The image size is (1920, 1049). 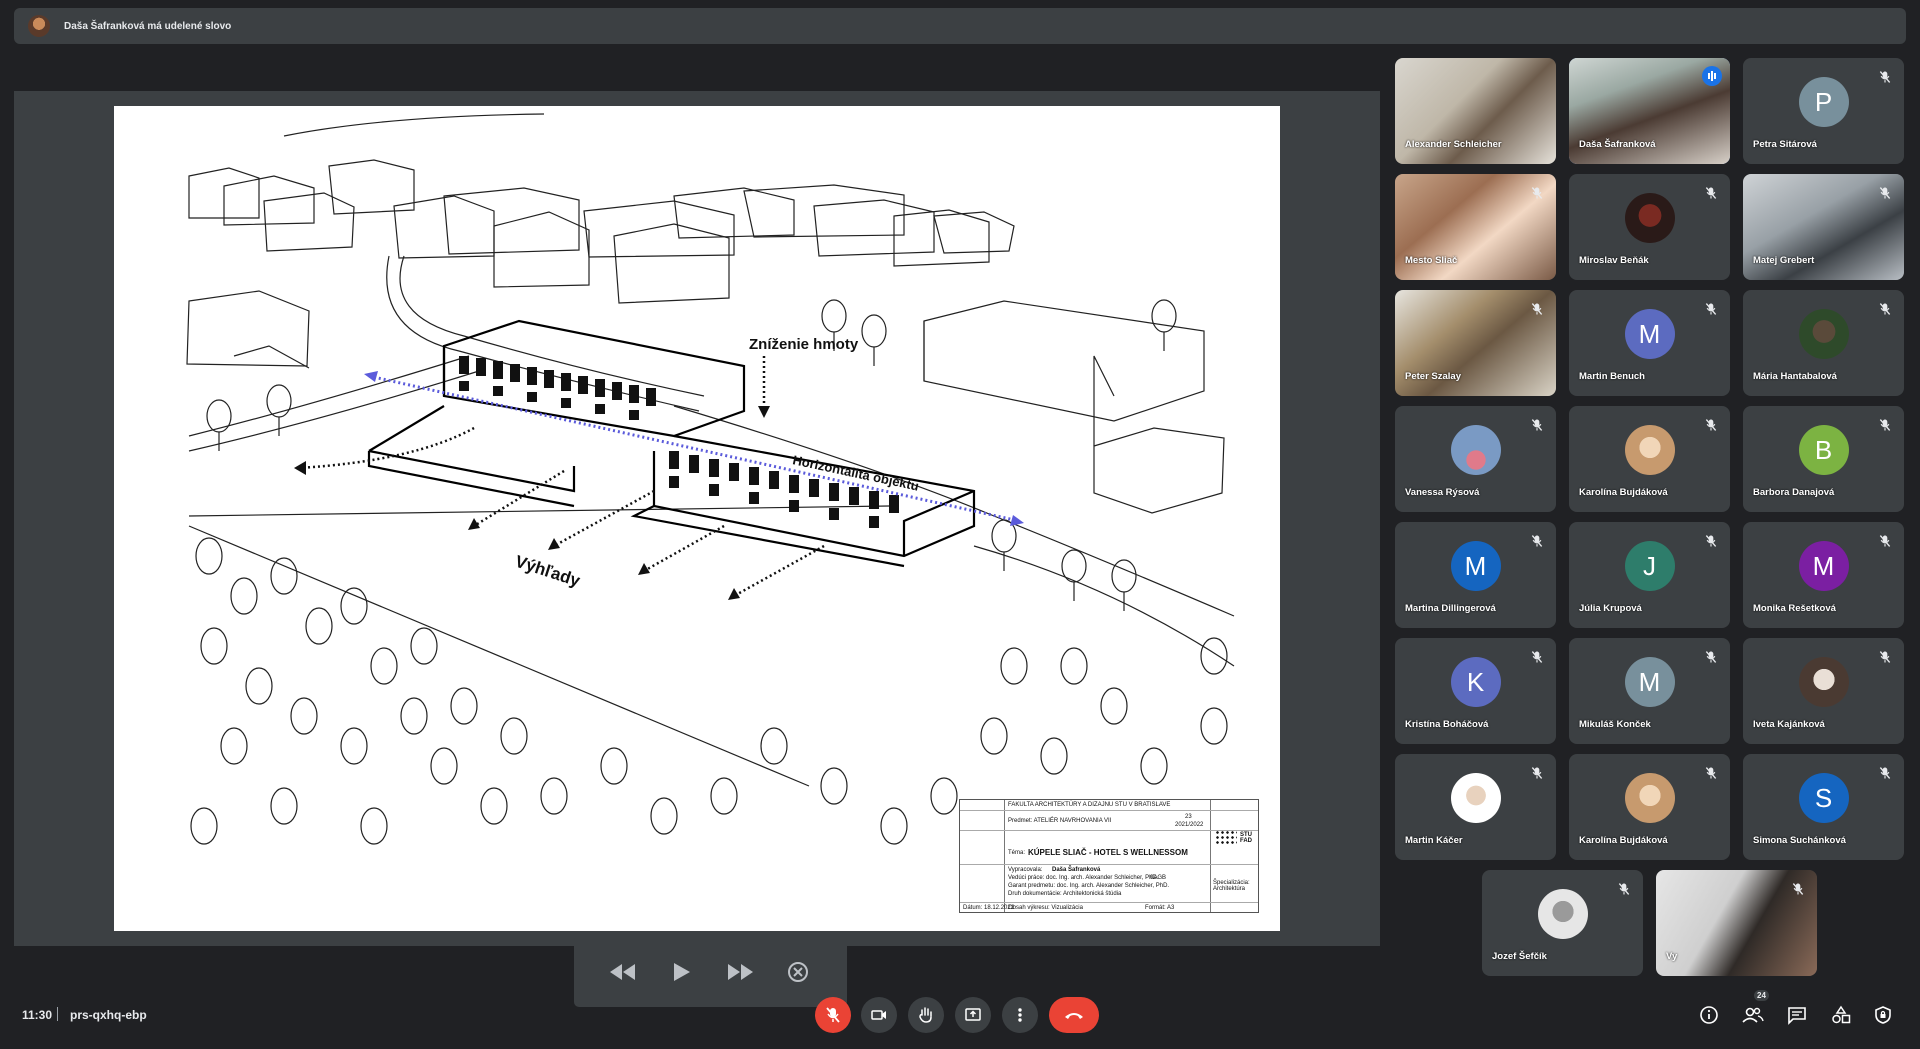 I want to click on meeting-code: prs-qxhq-ebp, so click(x=108, y=1015).